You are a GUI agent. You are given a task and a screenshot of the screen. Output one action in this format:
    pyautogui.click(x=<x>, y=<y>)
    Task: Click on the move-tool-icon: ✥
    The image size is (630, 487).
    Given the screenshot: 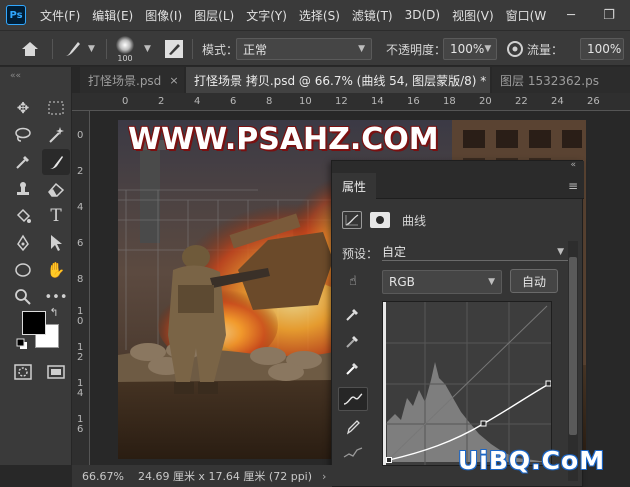 What is the action you would take?
    pyautogui.click(x=23, y=108)
    